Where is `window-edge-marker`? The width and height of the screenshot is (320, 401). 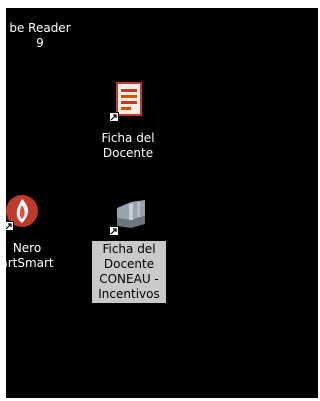
window-edge-marker is located at coordinates (11, 4).